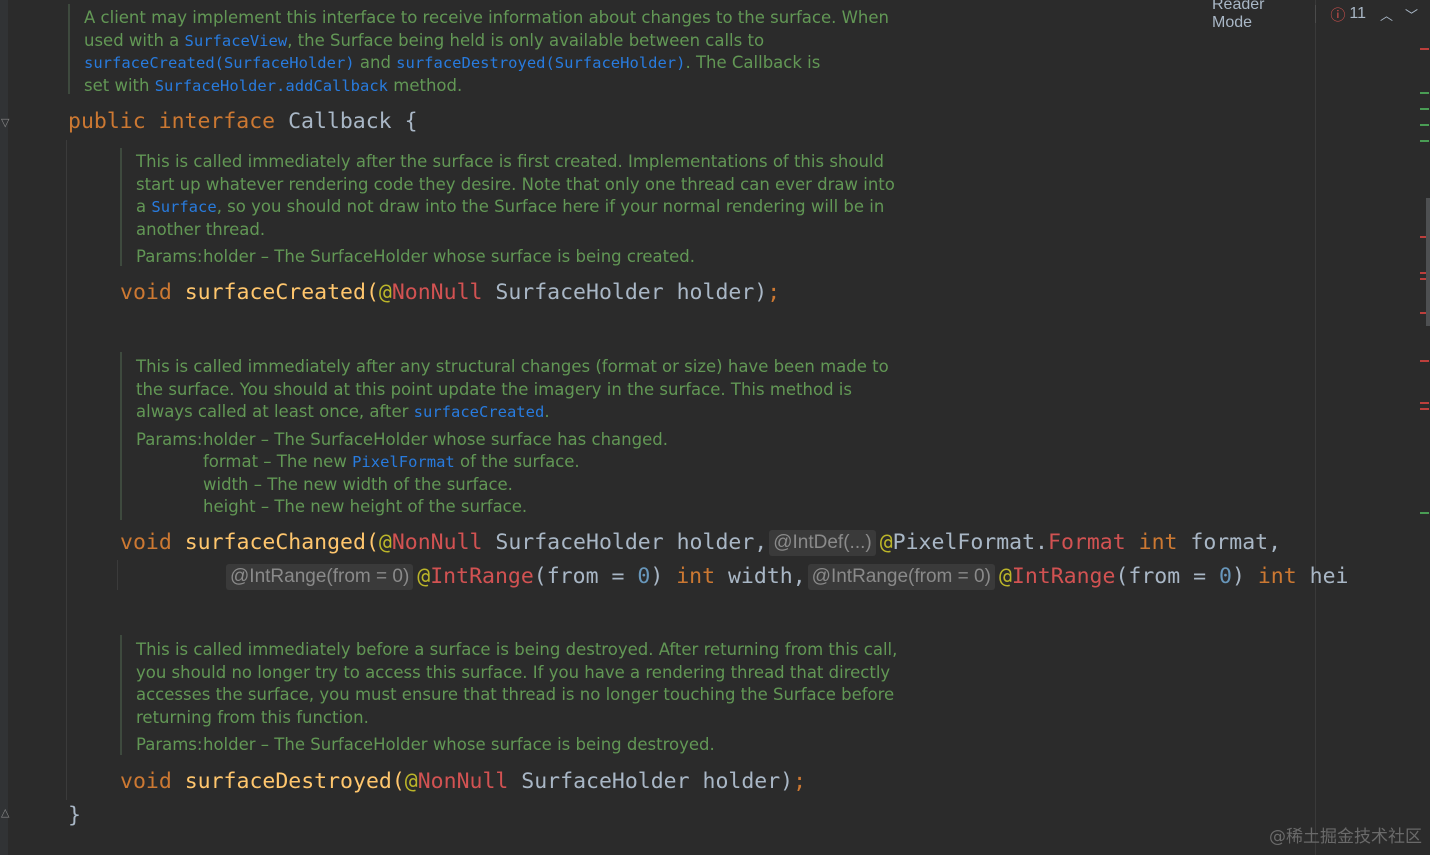 The height and width of the screenshot is (855, 1430). I want to click on surface-created-link: surfaceCreated(SurfaceHolder), so click(219, 63).